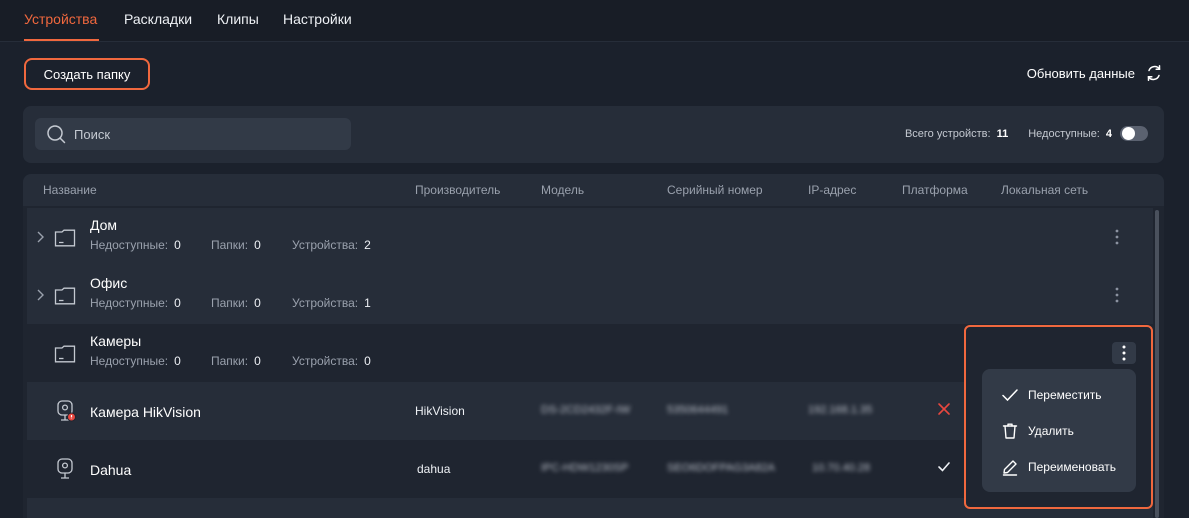 The image size is (1189, 518). Describe the element at coordinates (145, 412) in the screenshot. I see `device-name: Камера HikVision` at that location.